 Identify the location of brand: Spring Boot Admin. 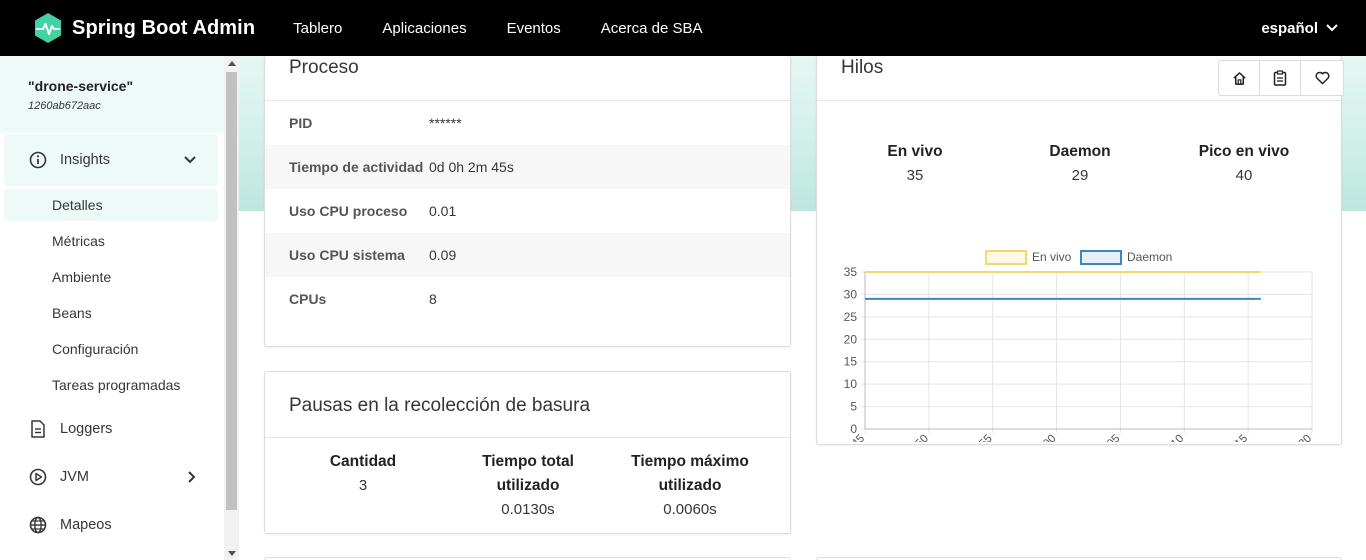
(143, 28).